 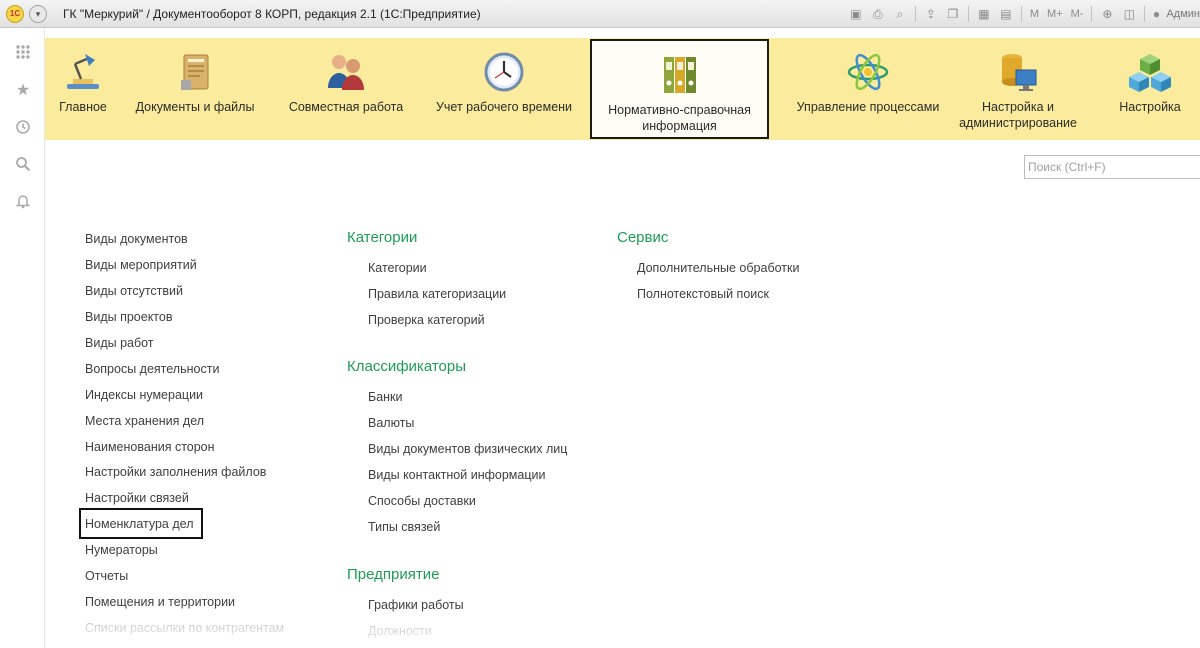 What do you see at coordinates (680, 75) in the screenshot?
I see `binders-icon` at bounding box center [680, 75].